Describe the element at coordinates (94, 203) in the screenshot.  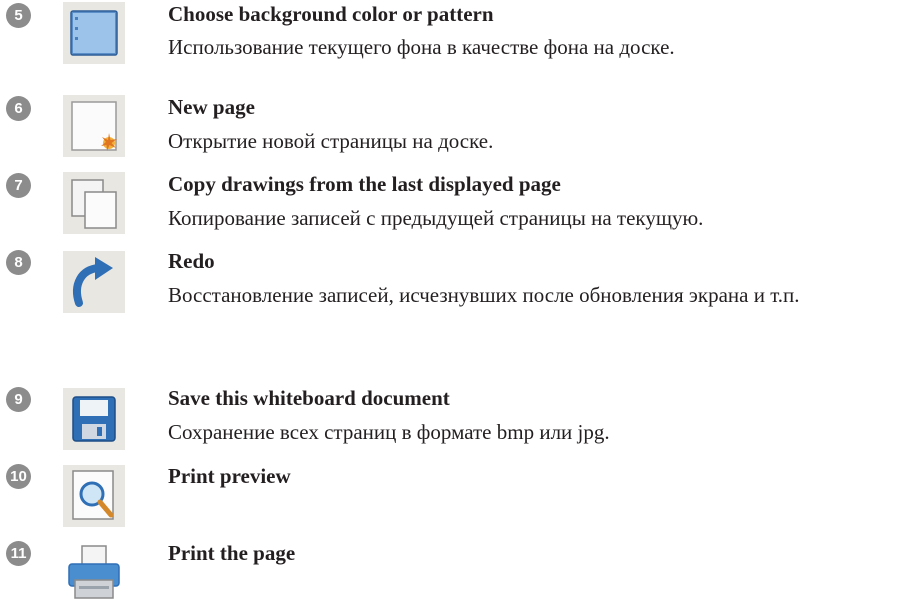
I see `copy-pages-icon` at that location.